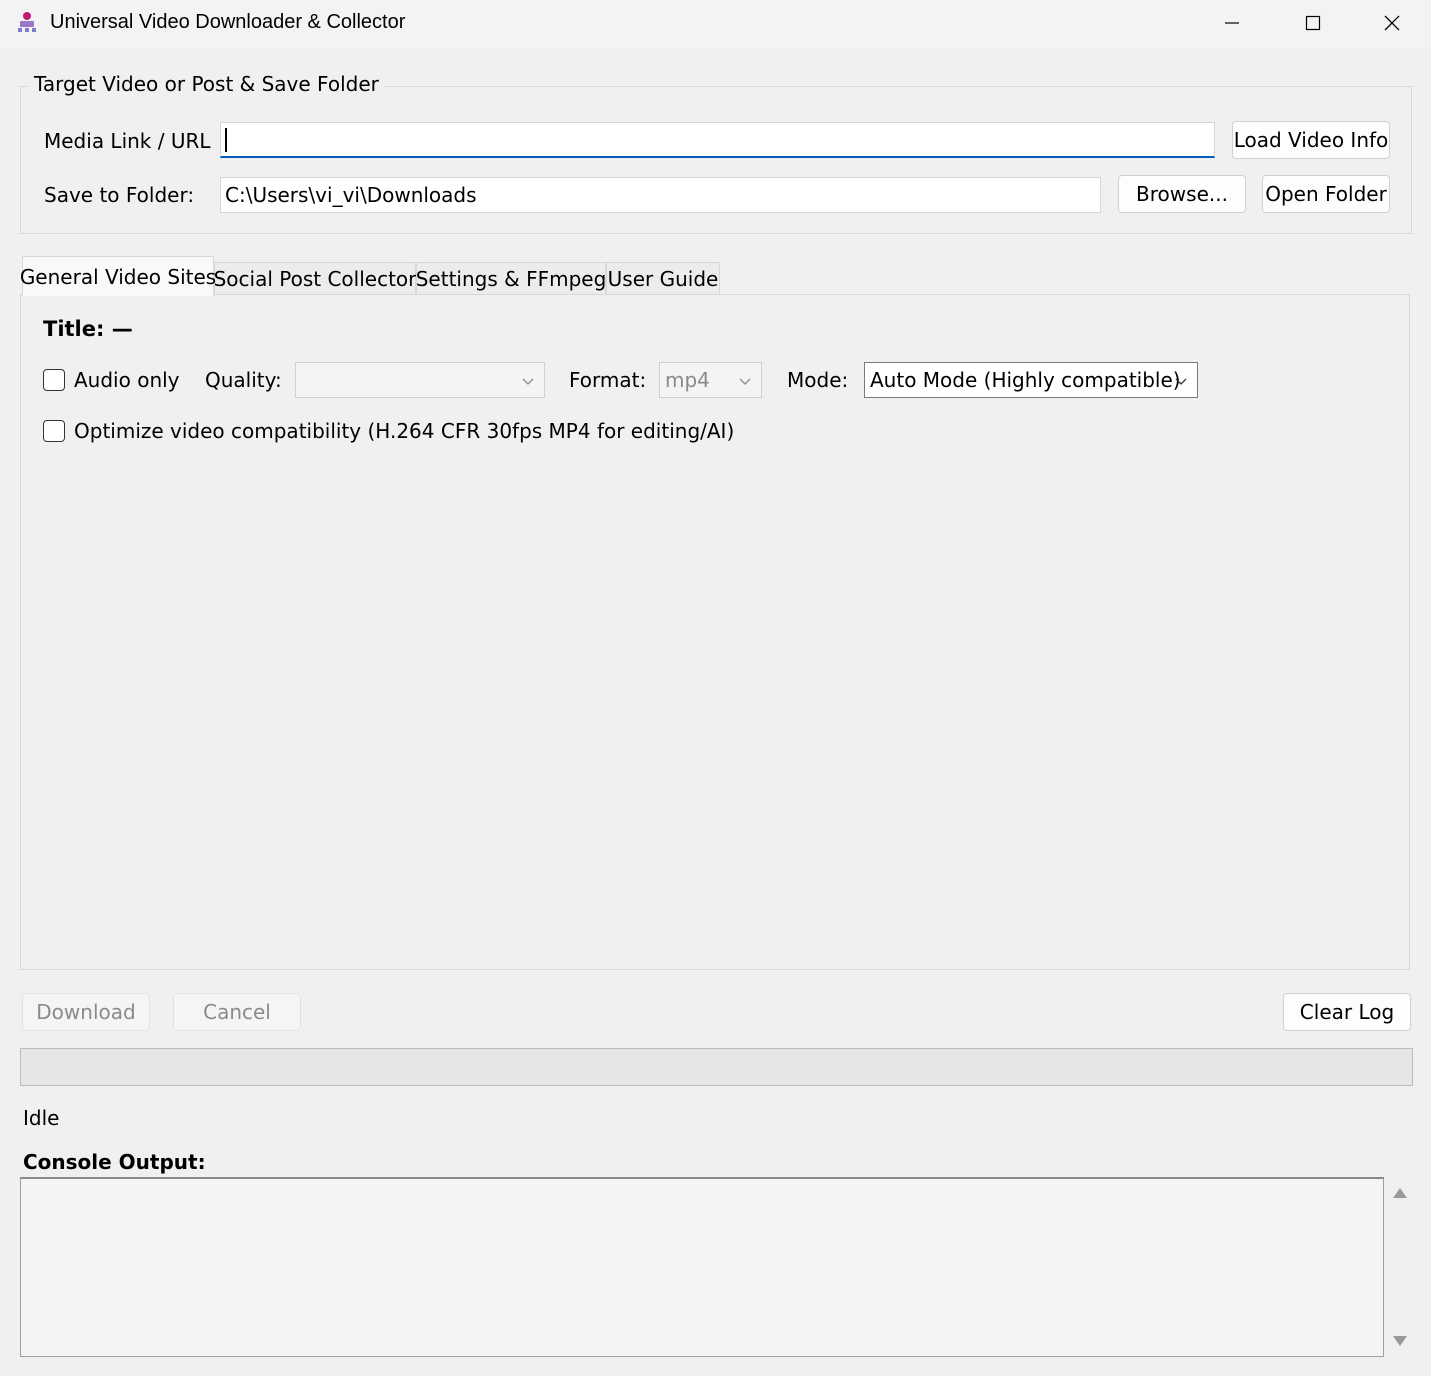 Image resolution: width=1431 pixels, height=1376 pixels. Describe the element at coordinates (243, 380) in the screenshot. I see `quality-label: Quality:` at that location.